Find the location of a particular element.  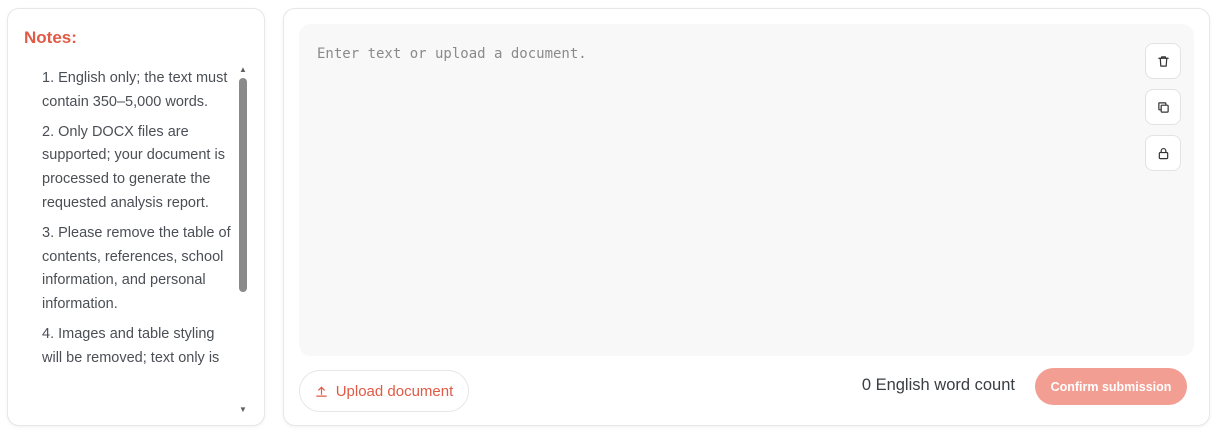

copy-button is located at coordinates (1163, 107).